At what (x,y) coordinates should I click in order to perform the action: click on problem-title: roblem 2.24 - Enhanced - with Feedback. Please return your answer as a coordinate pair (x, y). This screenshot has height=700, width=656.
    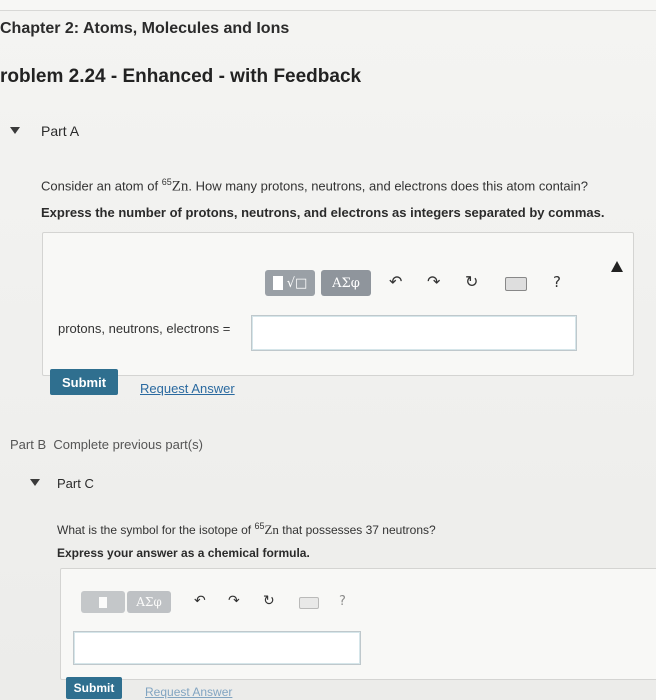
    Looking at the image, I should click on (181, 76).